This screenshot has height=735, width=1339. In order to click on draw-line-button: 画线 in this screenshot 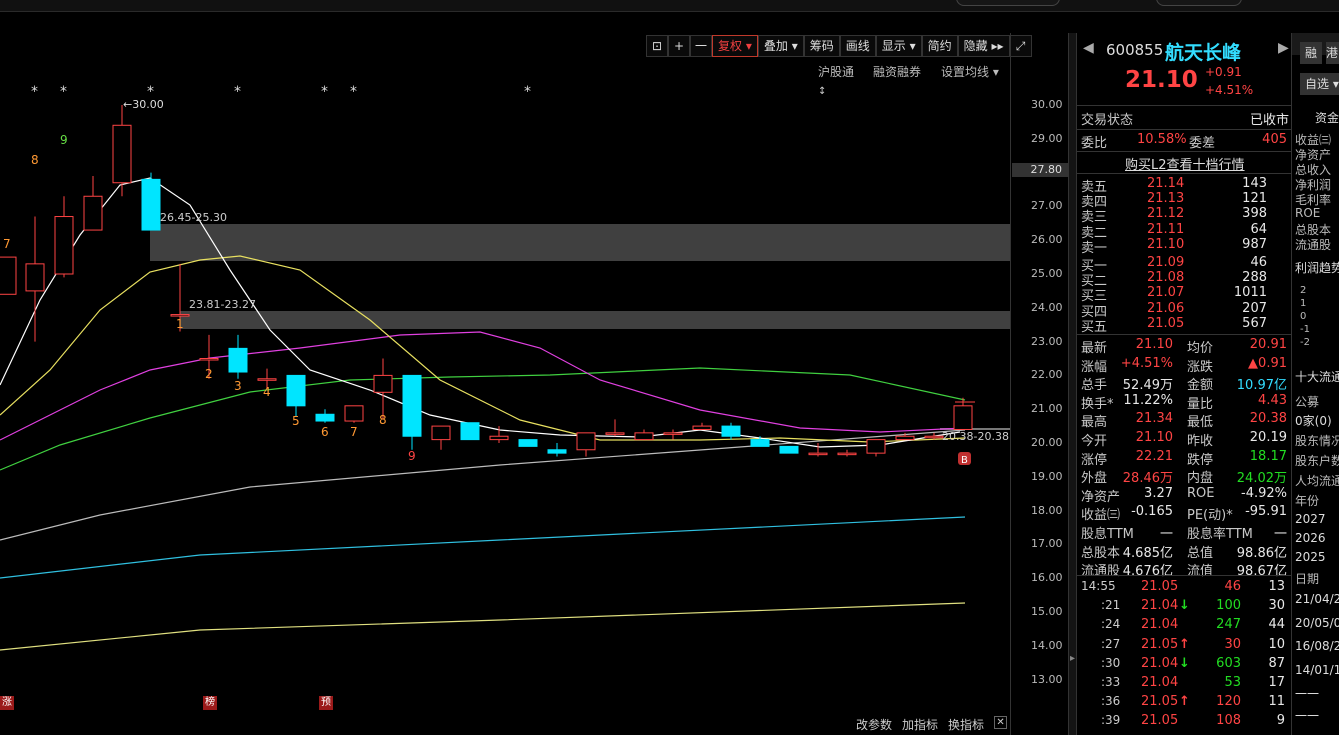, I will do `click(857, 46)`.